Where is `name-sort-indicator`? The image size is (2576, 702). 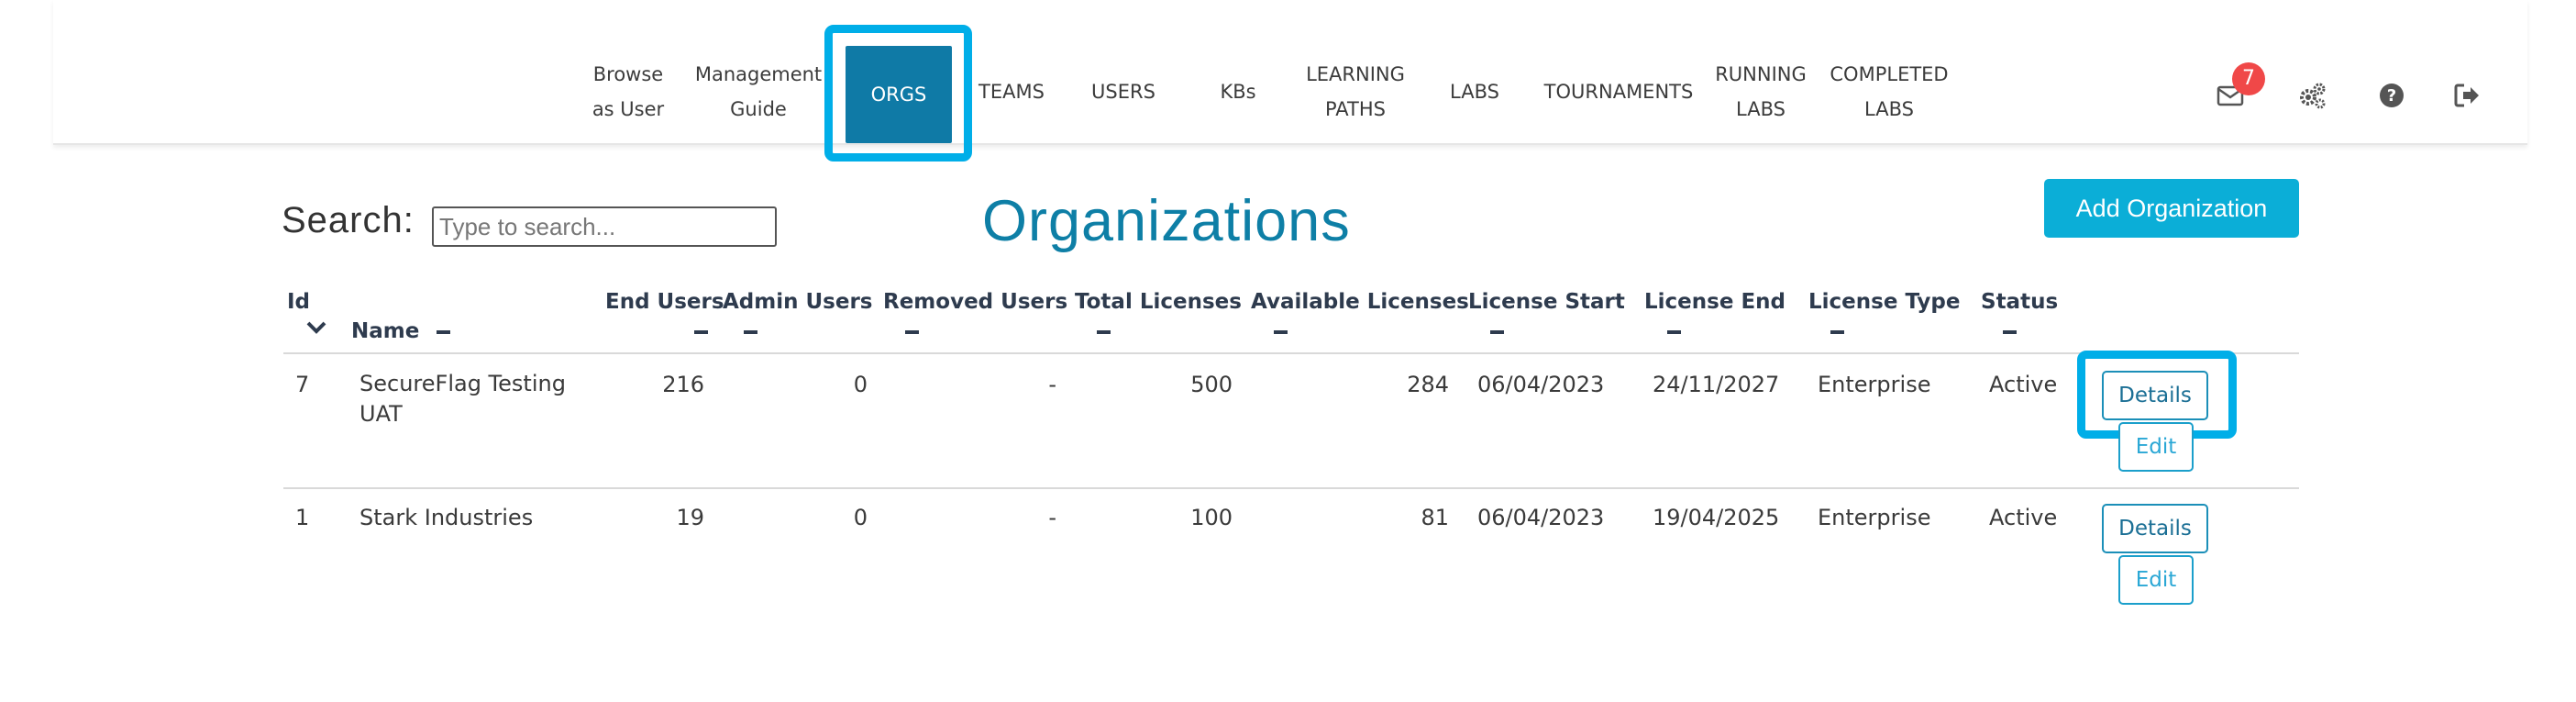 name-sort-indicator is located at coordinates (443, 332).